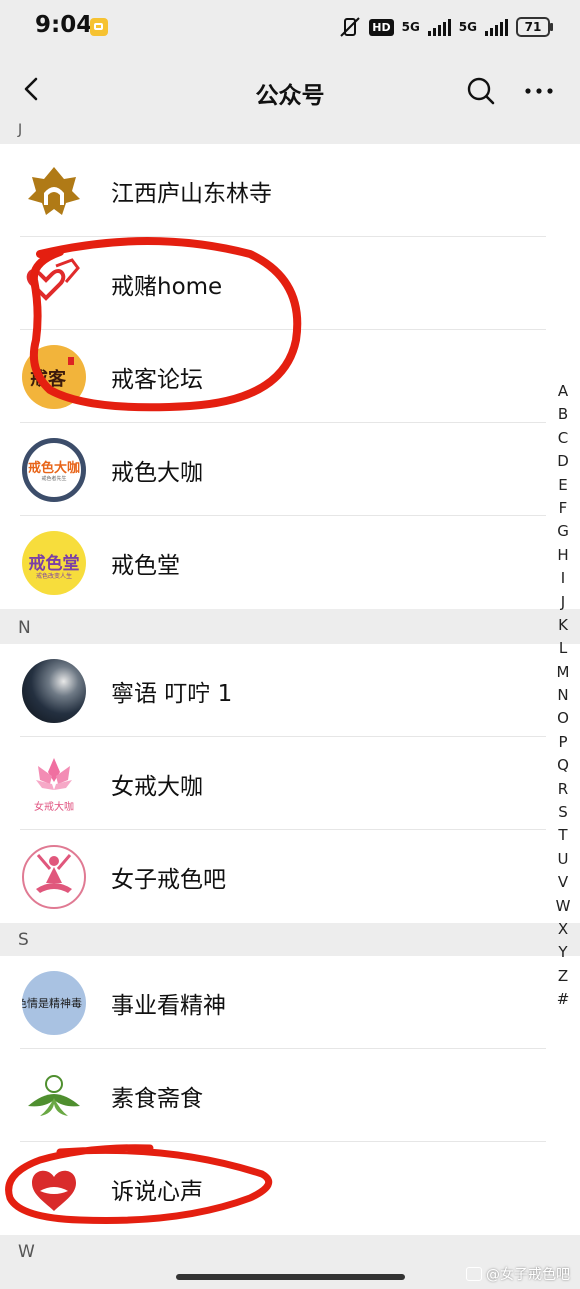 The width and height of the screenshot is (580, 1289). What do you see at coordinates (562, 555) in the screenshot?
I see `index-letter: H` at bounding box center [562, 555].